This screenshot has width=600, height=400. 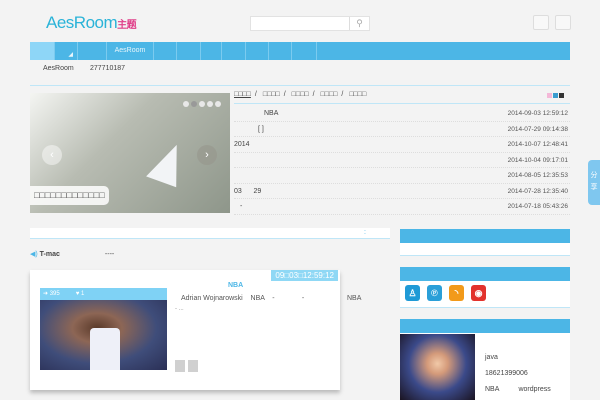 What do you see at coordinates (491, 357) in the screenshot?
I see `profile-skill: java` at bounding box center [491, 357].